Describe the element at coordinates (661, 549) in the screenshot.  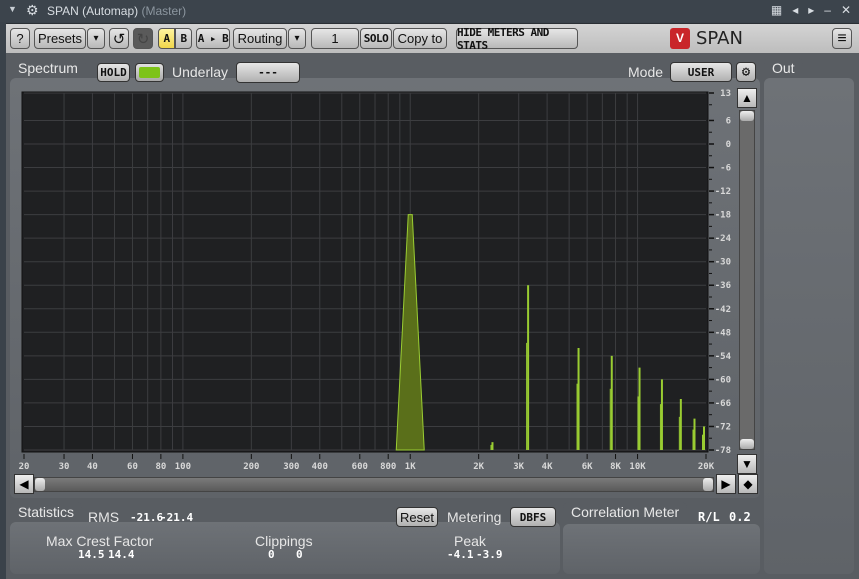
I see `correlation-panel` at that location.